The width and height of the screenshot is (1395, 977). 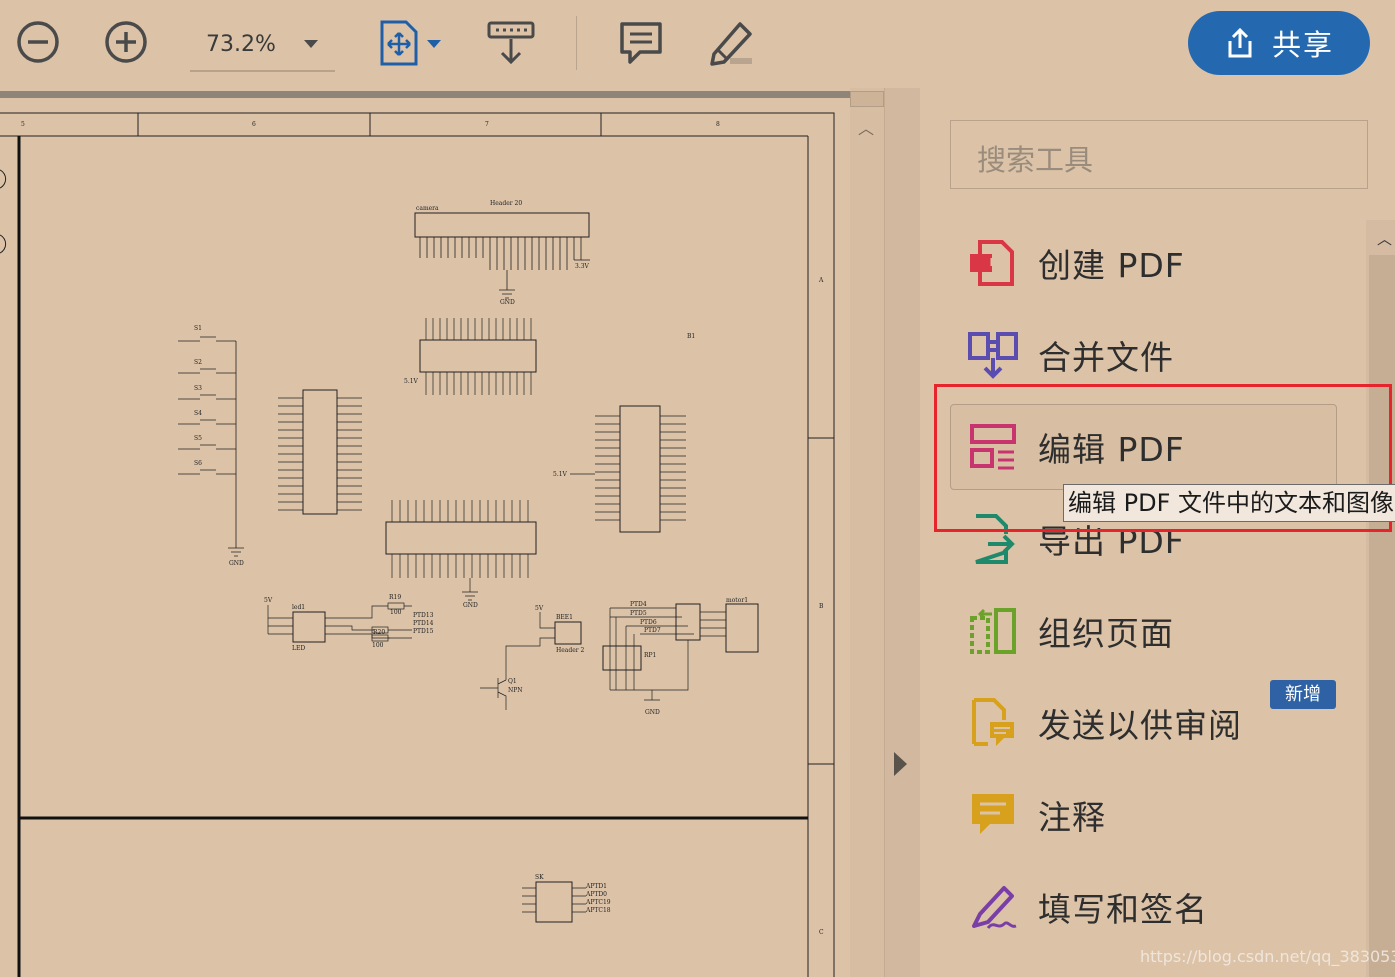 What do you see at coordinates (1240, 42) in the screenshot?
I see `share-icon` at bounding box center [1240, 42].